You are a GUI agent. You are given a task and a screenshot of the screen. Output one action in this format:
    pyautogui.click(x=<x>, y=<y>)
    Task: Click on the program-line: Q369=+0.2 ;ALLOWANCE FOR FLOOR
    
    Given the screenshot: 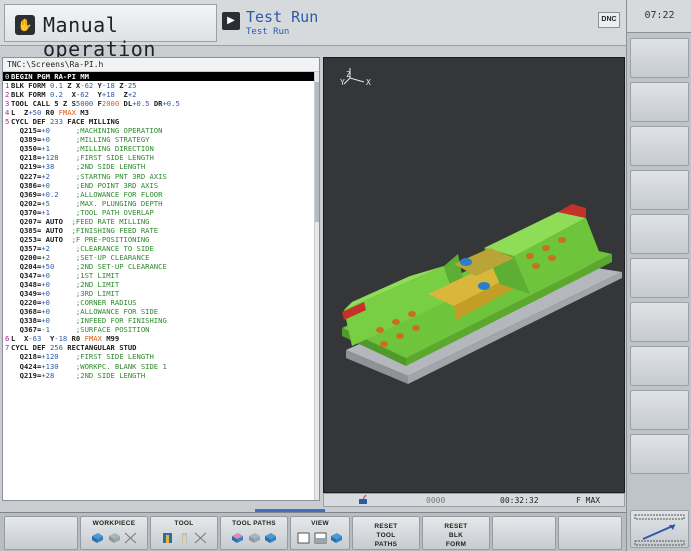 What is the action you would take?
    pyautogui.click(x=161, y=194)
    